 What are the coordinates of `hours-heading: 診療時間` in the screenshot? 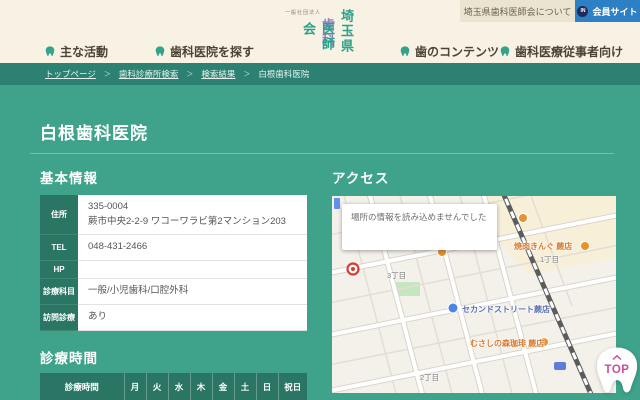 It's located at (69, 358).